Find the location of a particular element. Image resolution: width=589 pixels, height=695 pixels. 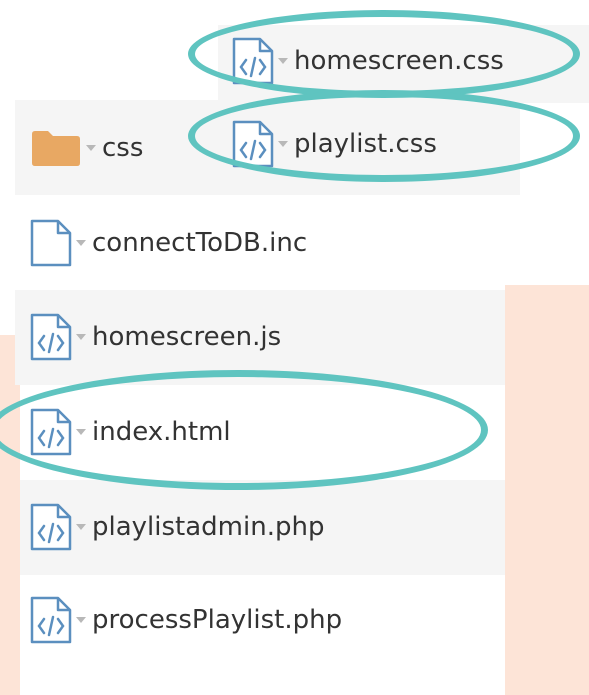

blank-file-icon is located at coordinates (51, 243).